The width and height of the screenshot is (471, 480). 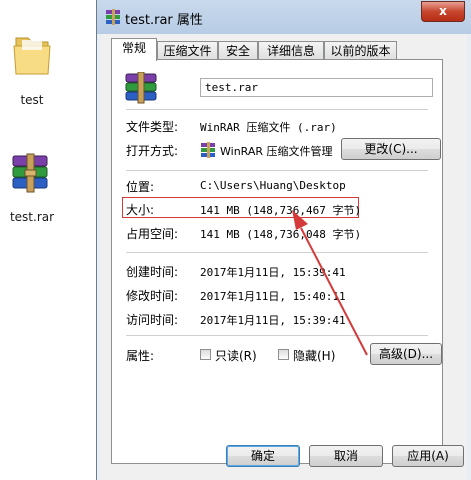 What do you see at coordinates (291, 50) in the screenshot?
I see `tab-details: 详细信息` at bounding box center [291, 50].